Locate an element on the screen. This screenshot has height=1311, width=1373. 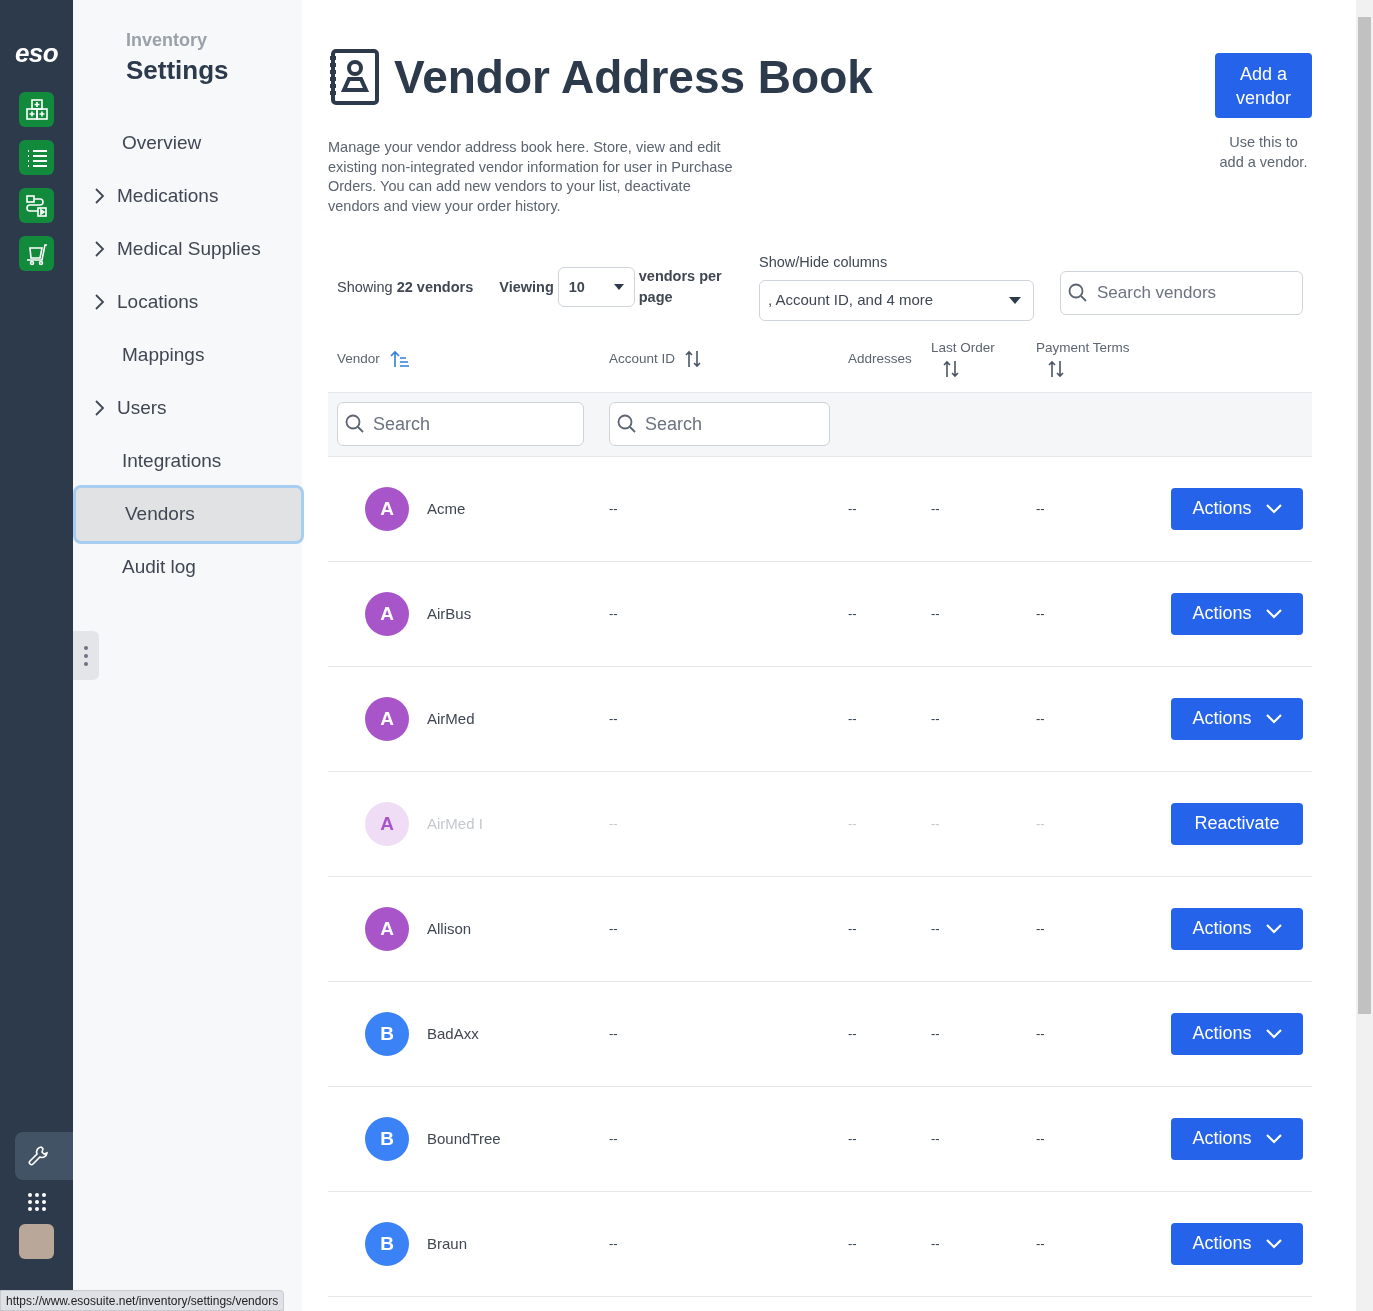
nav-item: Overview is located at coordinates (187, 143).